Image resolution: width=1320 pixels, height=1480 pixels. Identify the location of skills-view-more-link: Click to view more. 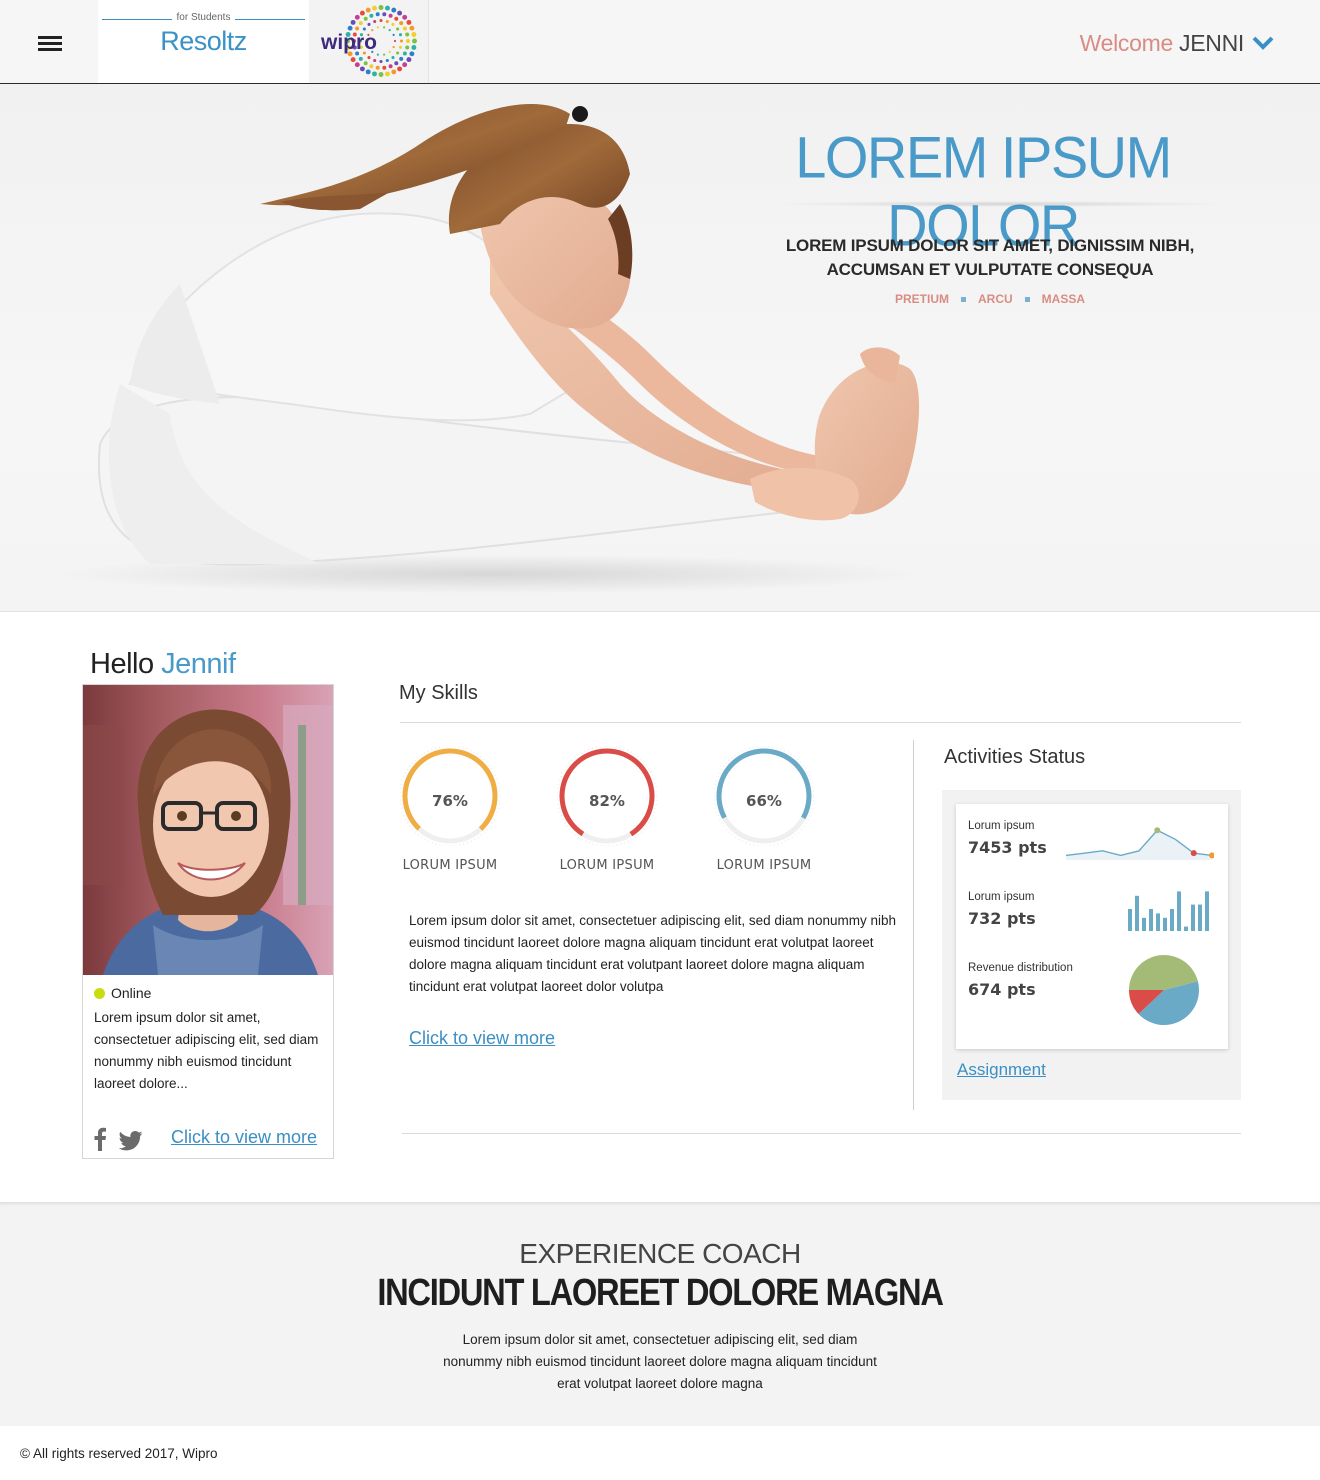
(482, 1038).